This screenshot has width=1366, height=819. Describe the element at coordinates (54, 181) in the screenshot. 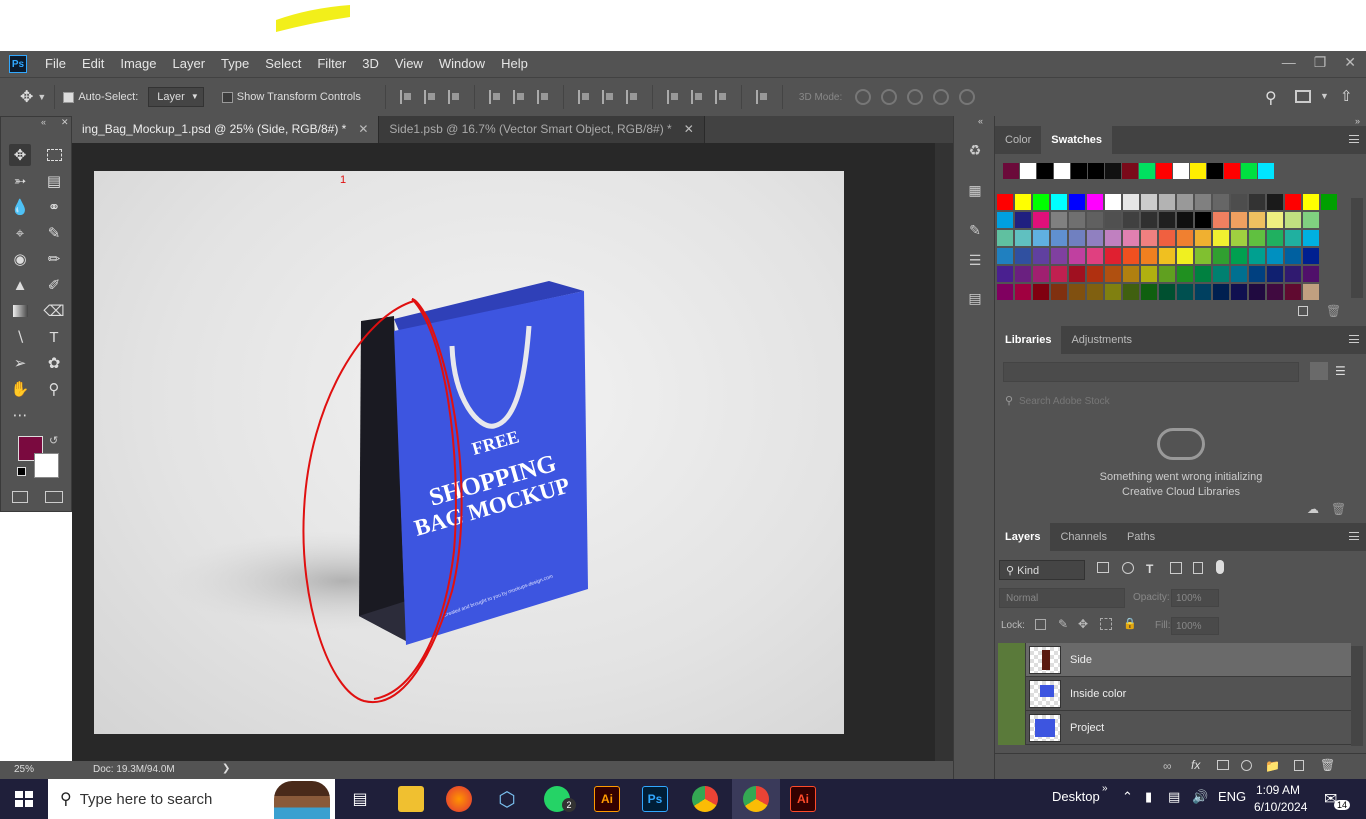

I see `ruler-tool-icon: ▤` at that location.